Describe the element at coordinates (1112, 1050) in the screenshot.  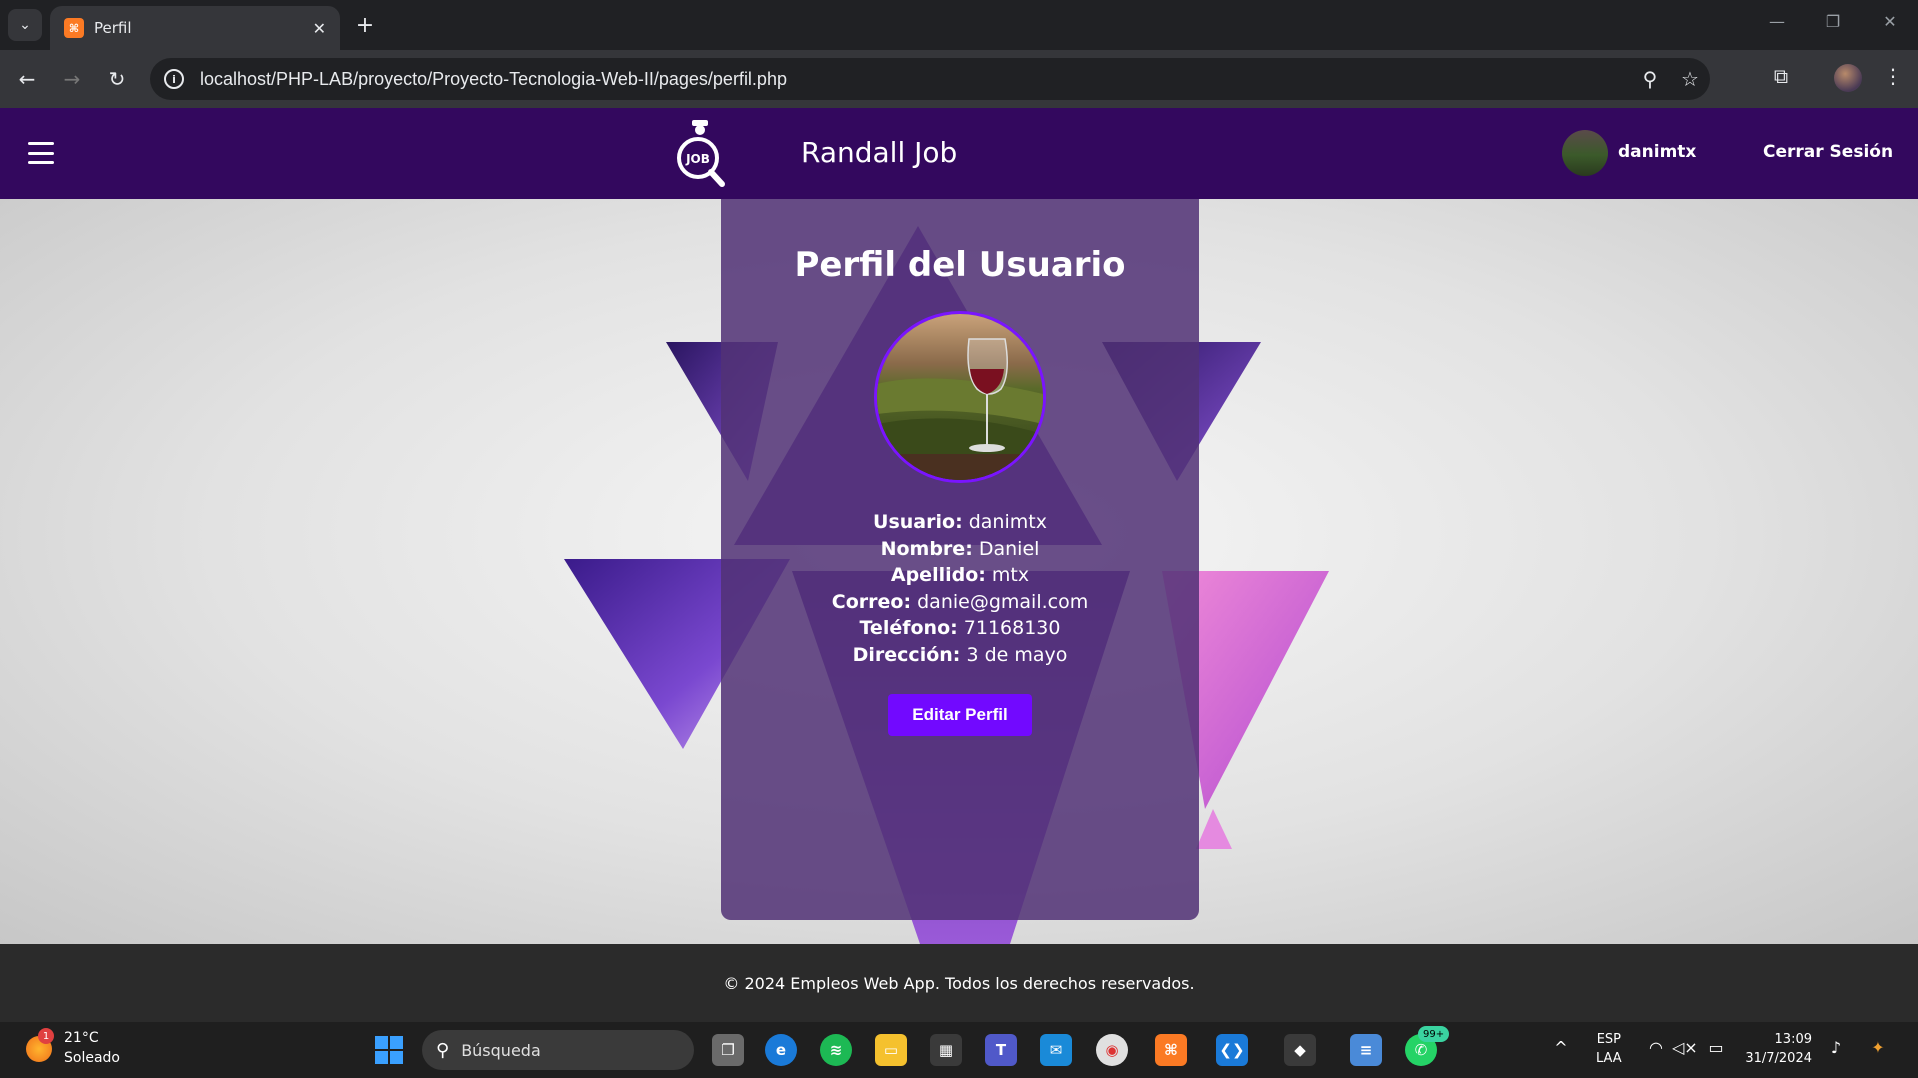
I see `chrome-icon: ◉` at that location.